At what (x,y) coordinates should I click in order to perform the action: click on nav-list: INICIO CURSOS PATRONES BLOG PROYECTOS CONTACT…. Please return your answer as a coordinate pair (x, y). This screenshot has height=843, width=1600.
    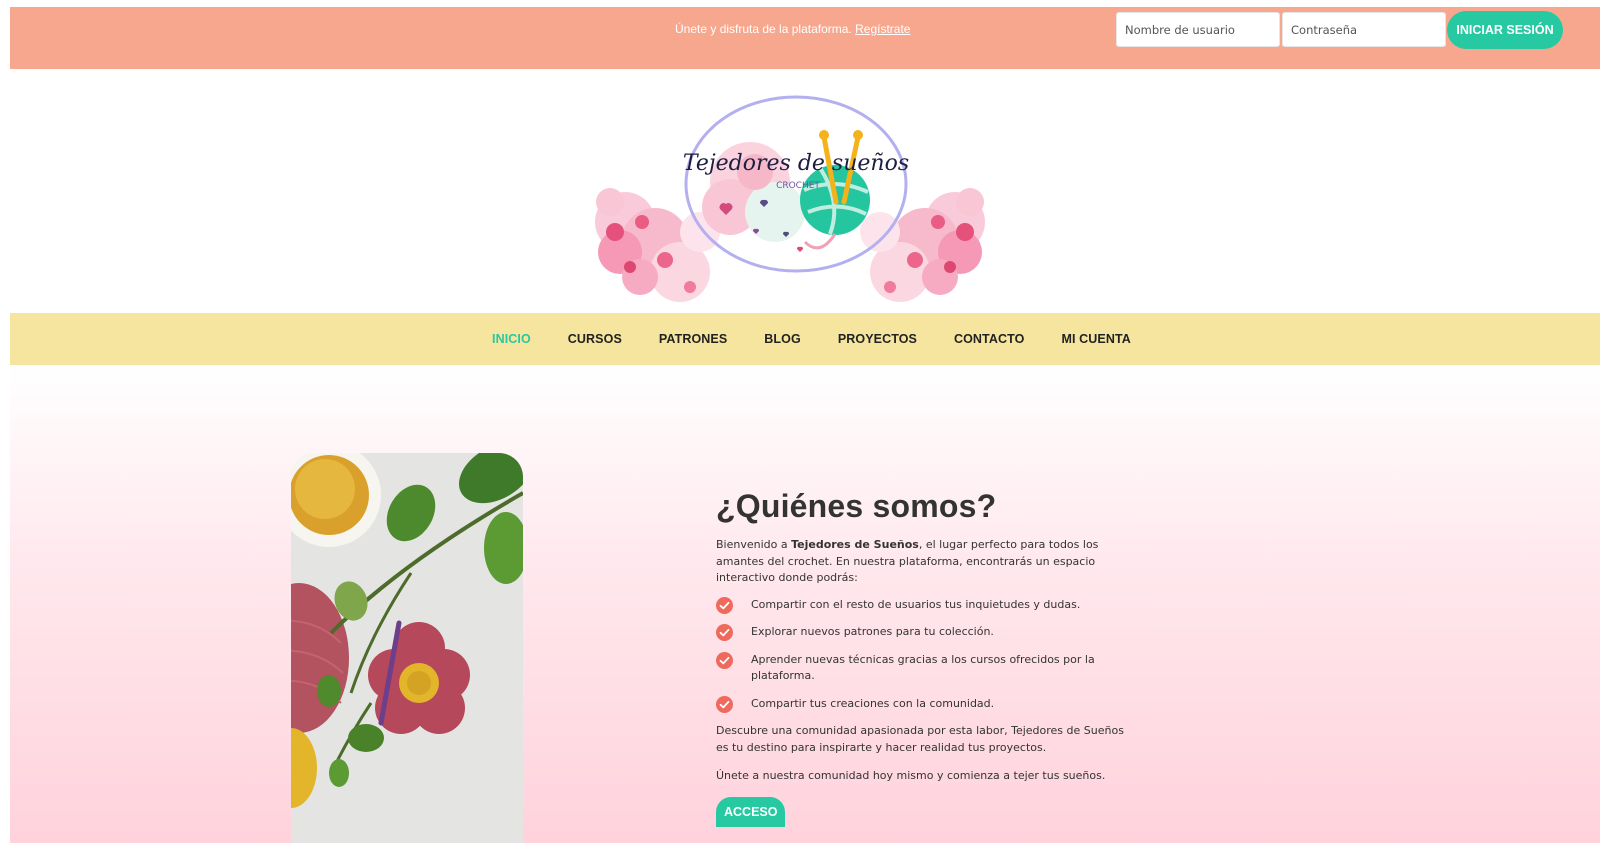
    Looking at the image, I should click on (830, 339).